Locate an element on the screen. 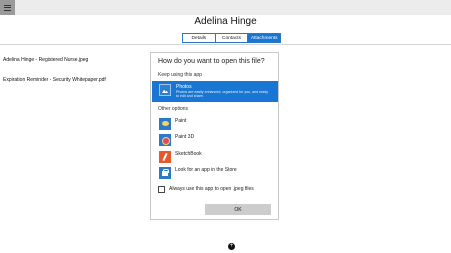 Image resolution: width=451 pixels, height=253 pixels. hamburger-menu-button is located at coordinates (7, 7).